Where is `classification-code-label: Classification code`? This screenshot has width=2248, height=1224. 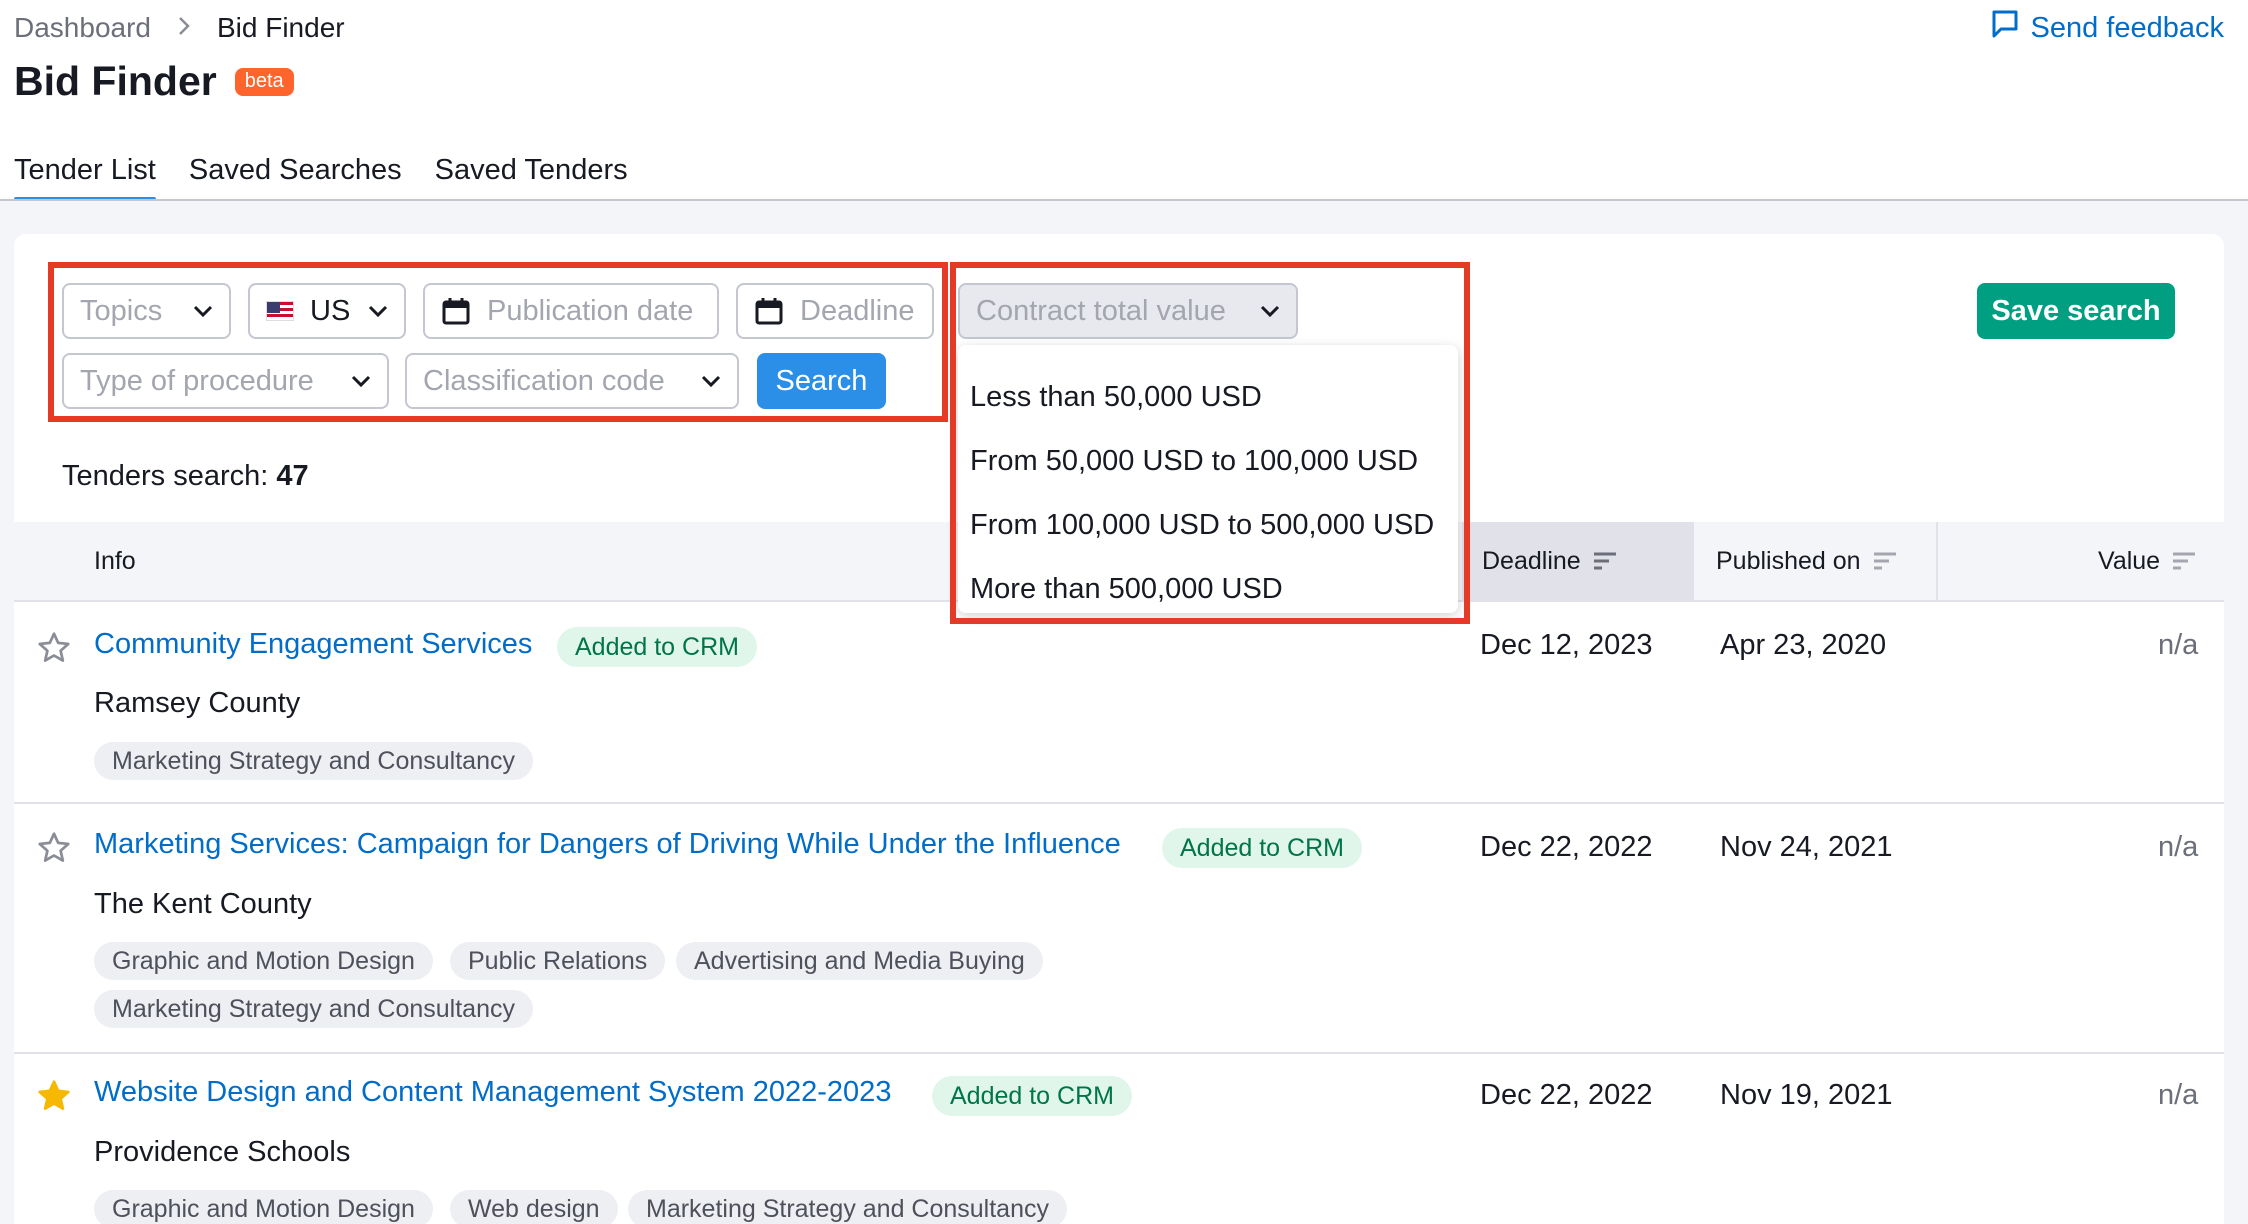
classification-code-label: Classification code is located at coordinates (544, 380).